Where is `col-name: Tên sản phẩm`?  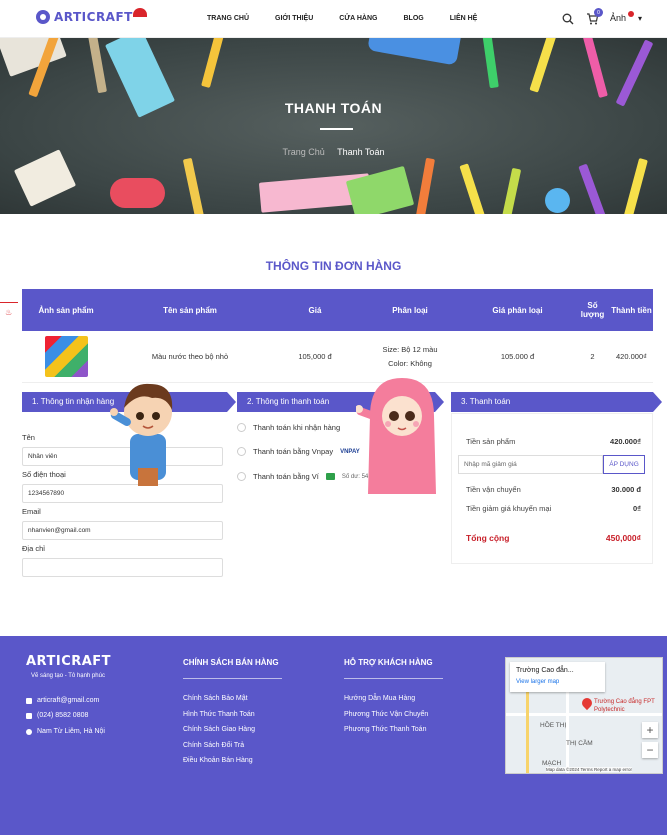
col-name: Tên sản phẩm is located at coordinates (190, 310).